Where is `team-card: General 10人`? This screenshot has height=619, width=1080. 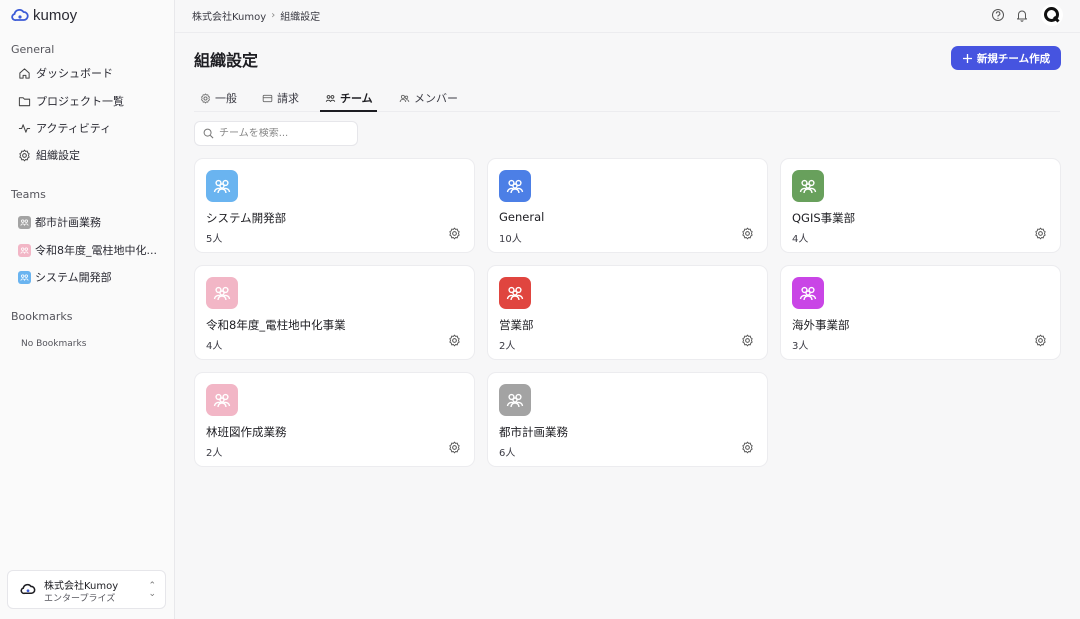 team-card: General 10人 is located at coordinates (627, 205).